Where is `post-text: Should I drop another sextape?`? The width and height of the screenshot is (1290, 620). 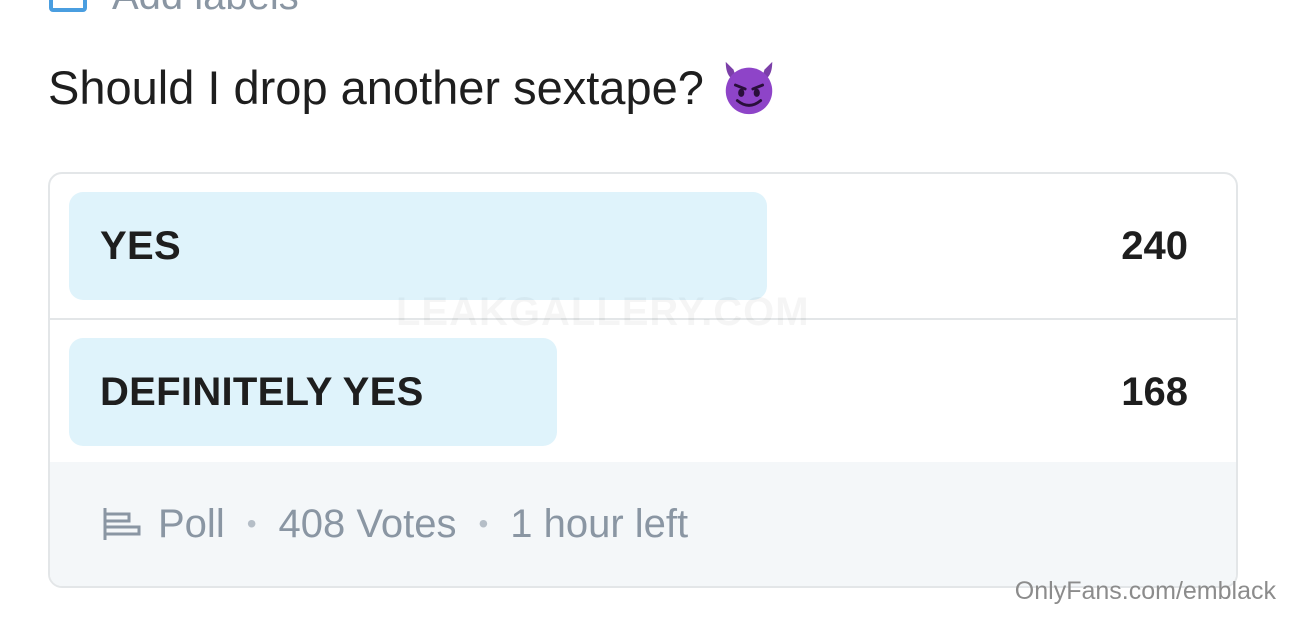 post-text: Should I drop another sextape? is located at coordinates (414, 87).